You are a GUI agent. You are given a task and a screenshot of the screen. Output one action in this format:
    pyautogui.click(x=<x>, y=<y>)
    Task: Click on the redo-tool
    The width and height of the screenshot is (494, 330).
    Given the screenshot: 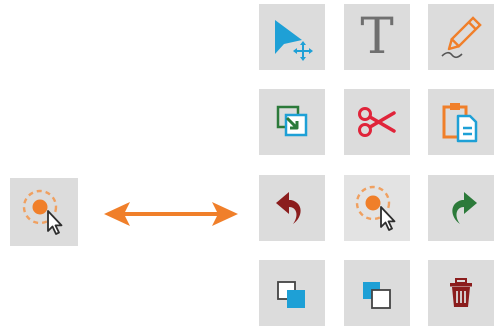 What is the action you would take?
    pyautogui.click(x=461, y=208)
    